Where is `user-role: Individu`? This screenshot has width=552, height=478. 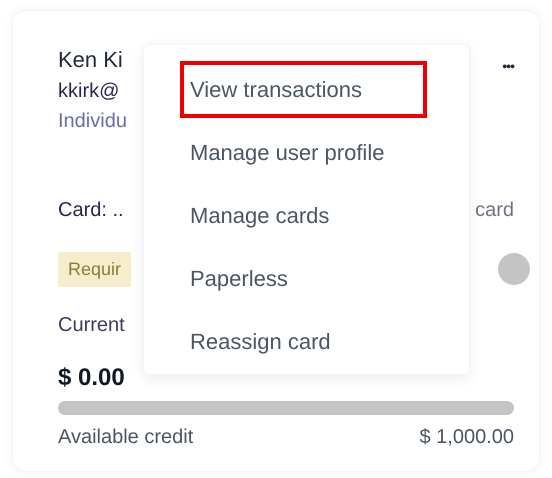
user-role: Individu is located at coordinates (92, 121).